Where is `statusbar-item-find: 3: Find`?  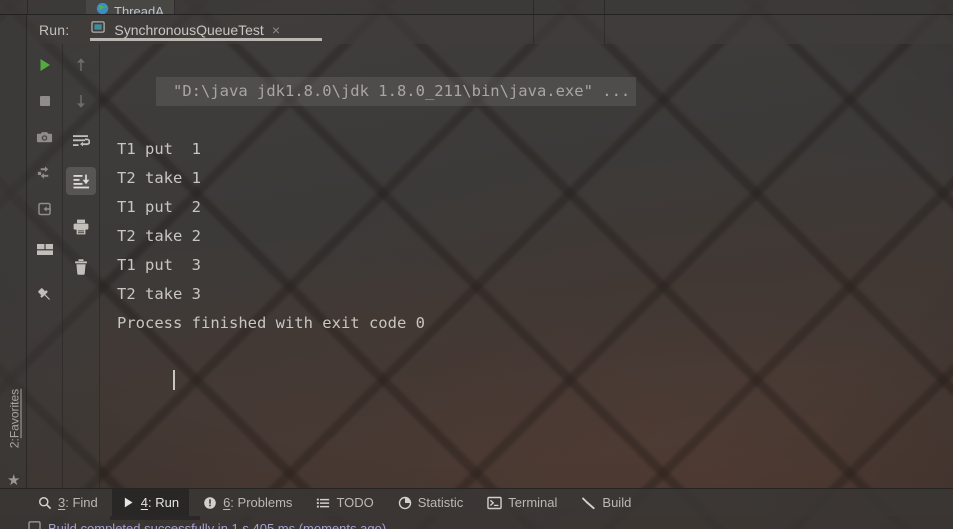
statusbar-item-find: 3: Find is located at coordinates (68, 503).